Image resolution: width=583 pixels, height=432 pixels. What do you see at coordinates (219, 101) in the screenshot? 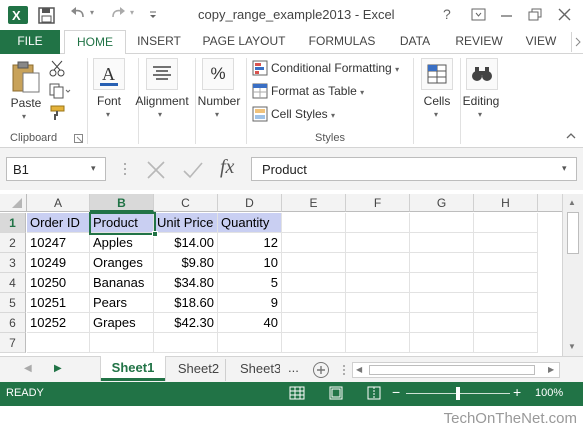
I see `number-button: Number` at bounding box center [219, 101].